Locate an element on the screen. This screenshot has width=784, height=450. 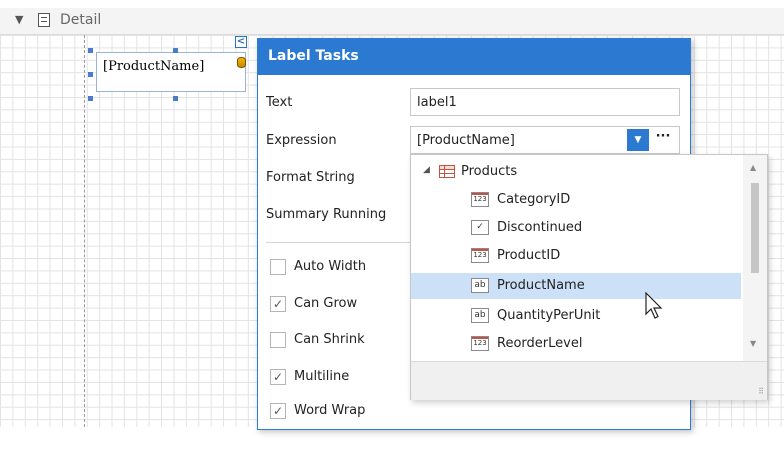
surface-bottom is located at coordinates (392, 438).